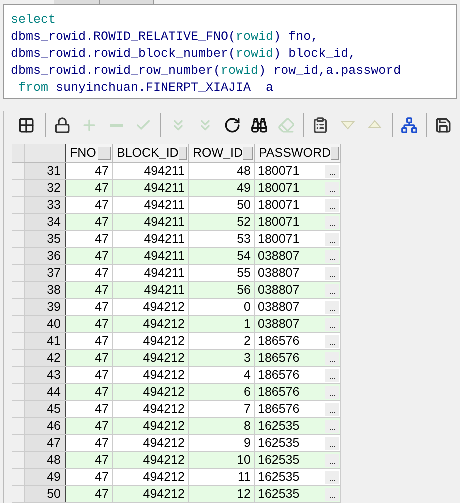 The height and width of the screenshot is (503, 460). Describe the element at coordinates (222, 153) in the screenshot. I see `column-header: ROW_ID` at that location.